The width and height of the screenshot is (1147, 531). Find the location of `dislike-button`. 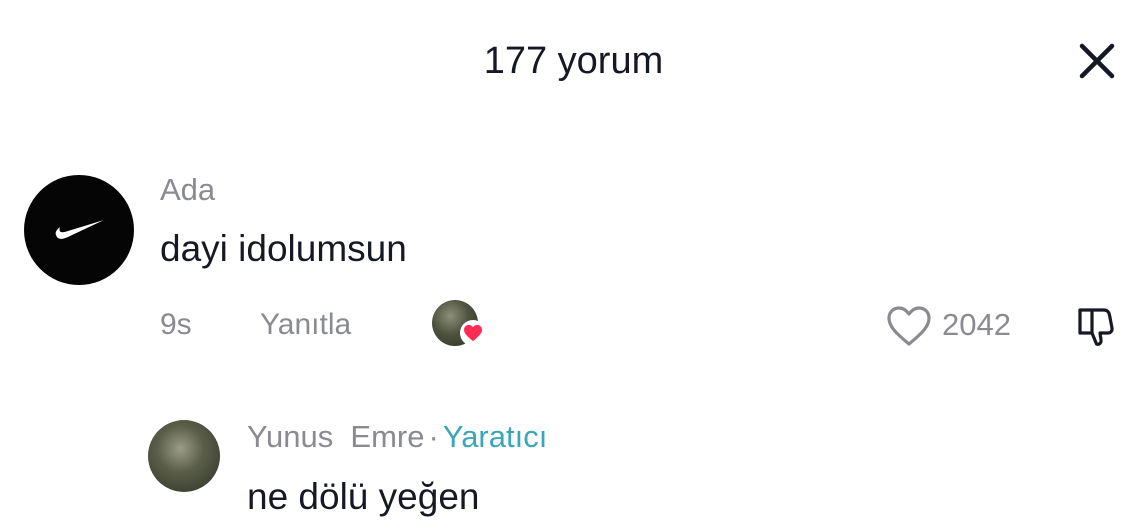

dislike-button is located at coordinates (1096, 326).